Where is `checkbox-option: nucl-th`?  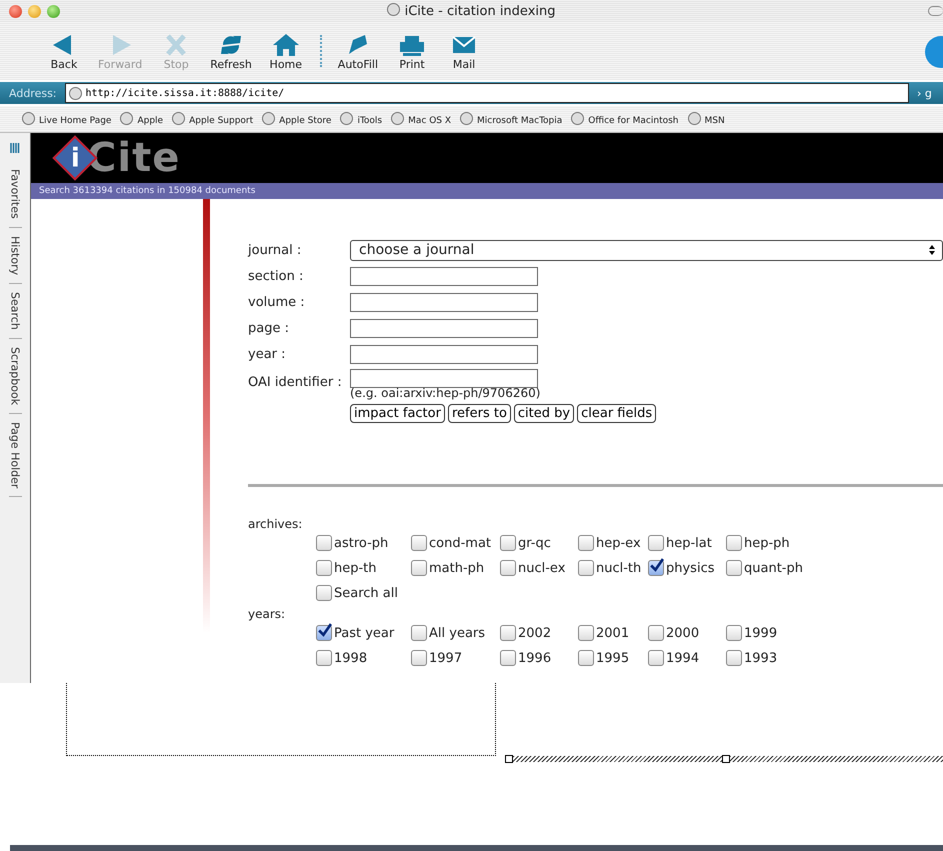
checkbox-option: nucl-th is located at coordinates (613, 568).